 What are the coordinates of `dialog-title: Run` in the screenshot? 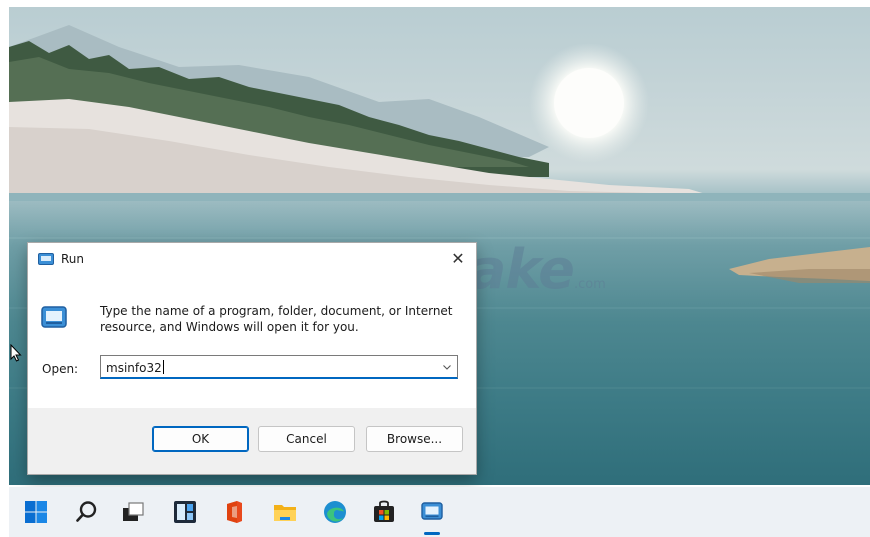 It's located at (73, 259).